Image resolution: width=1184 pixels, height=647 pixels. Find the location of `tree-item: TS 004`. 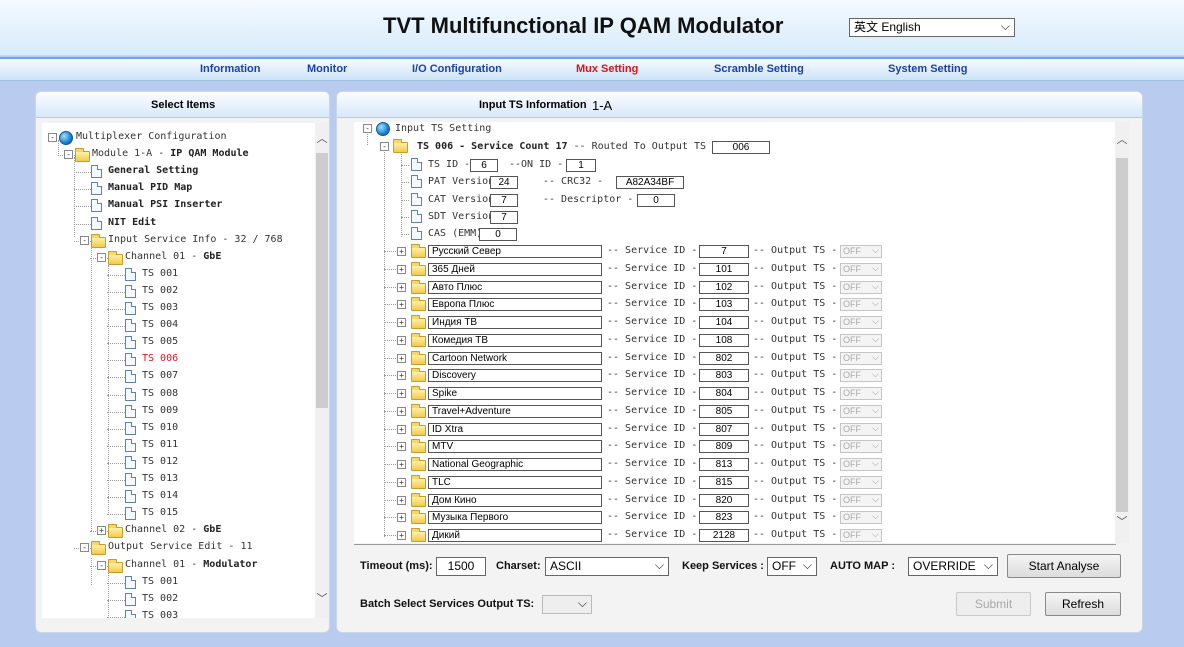

tree-item: TS 004 is located at coordinates (160, 325).